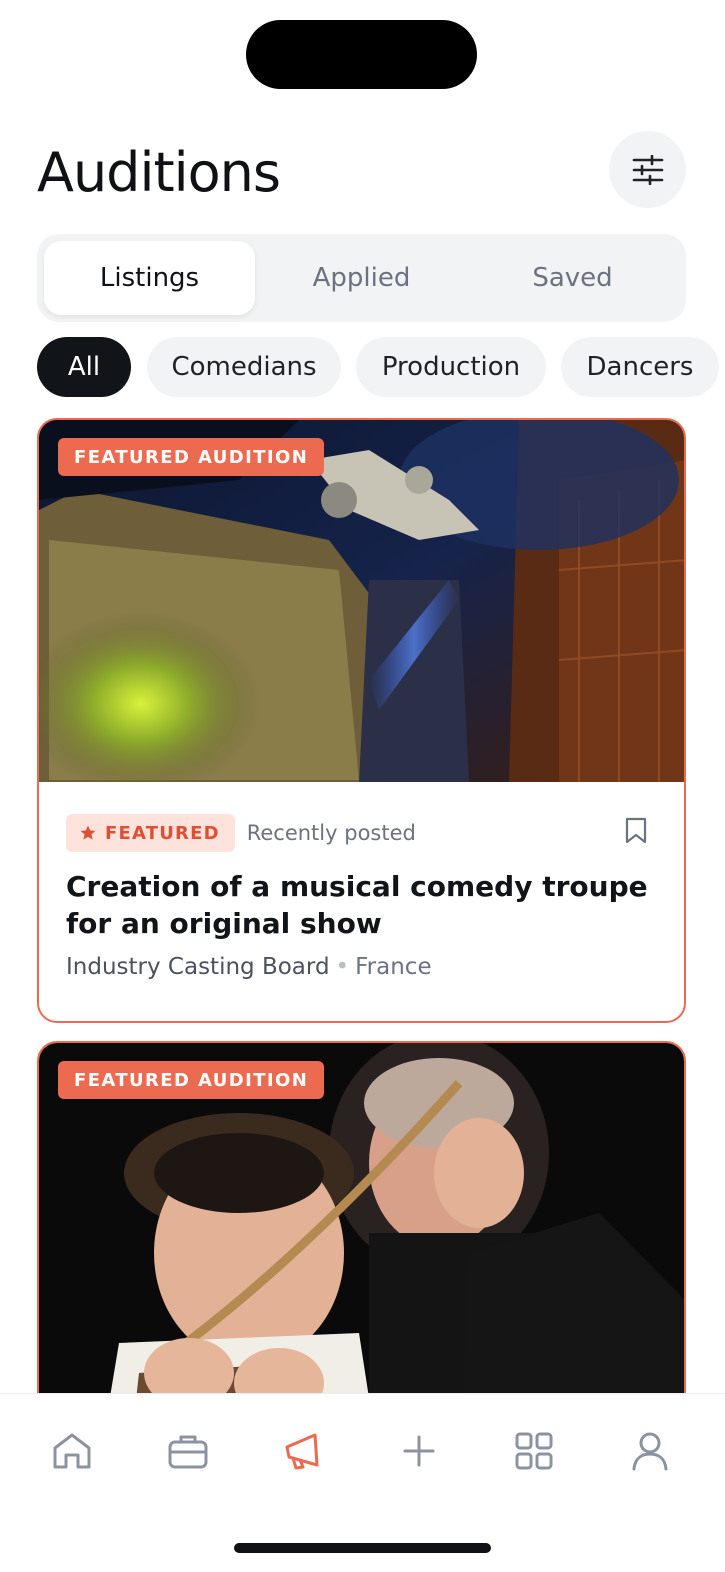 Image resolution: width=725 pixels, height=1572 pixels. I want to click on home-indicator, so click(362, 1548).